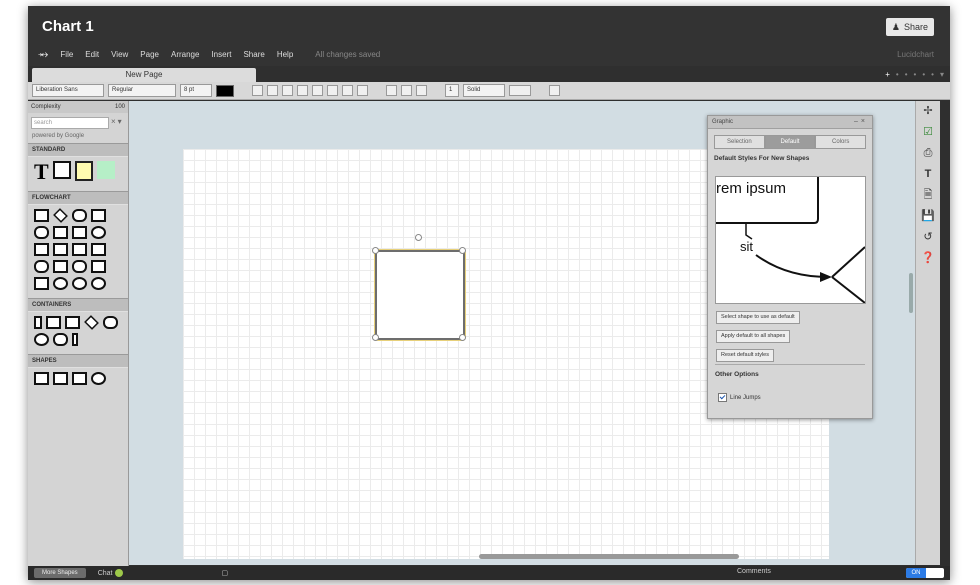 Image resolution: width=980 pixels, height=585 pixels. What do you see at coordinates (78, 107) in the screenshot?
I see `zoom-row: Complexity 100` at bounding box center [78, 107].